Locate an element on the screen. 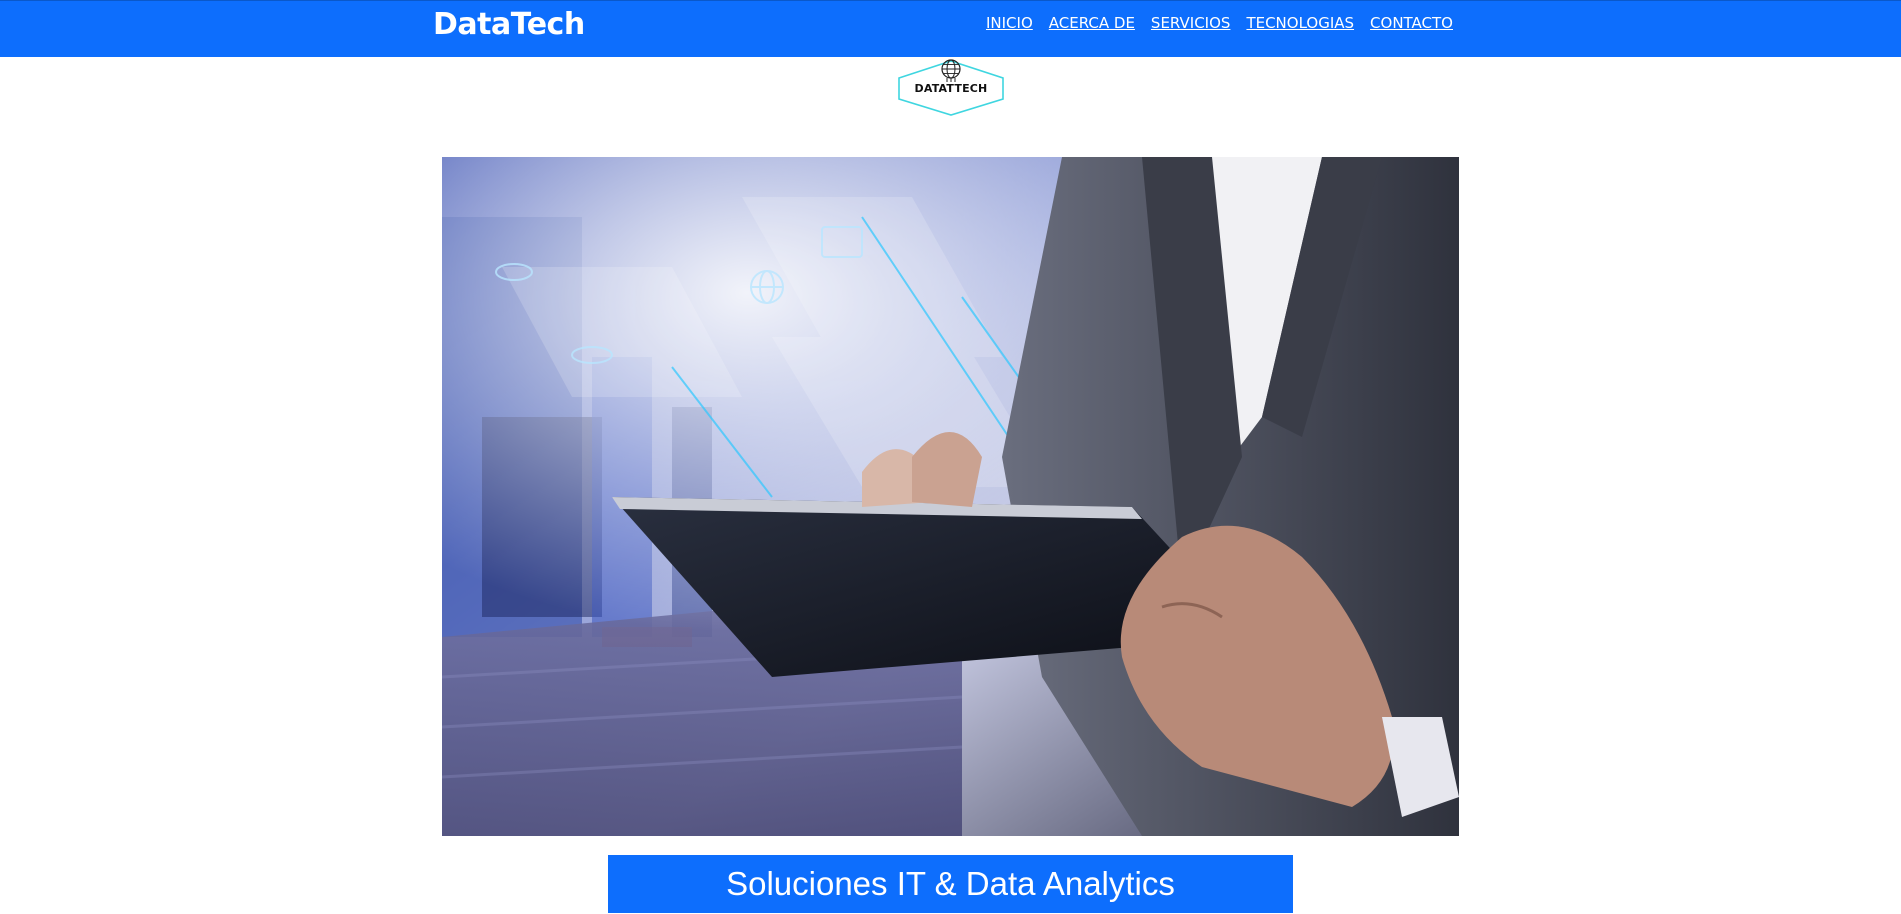 This screenshot has width=1901, height=914. nav-link-acerca-de: ACERCA DE is located at coordinates (1092, 23).